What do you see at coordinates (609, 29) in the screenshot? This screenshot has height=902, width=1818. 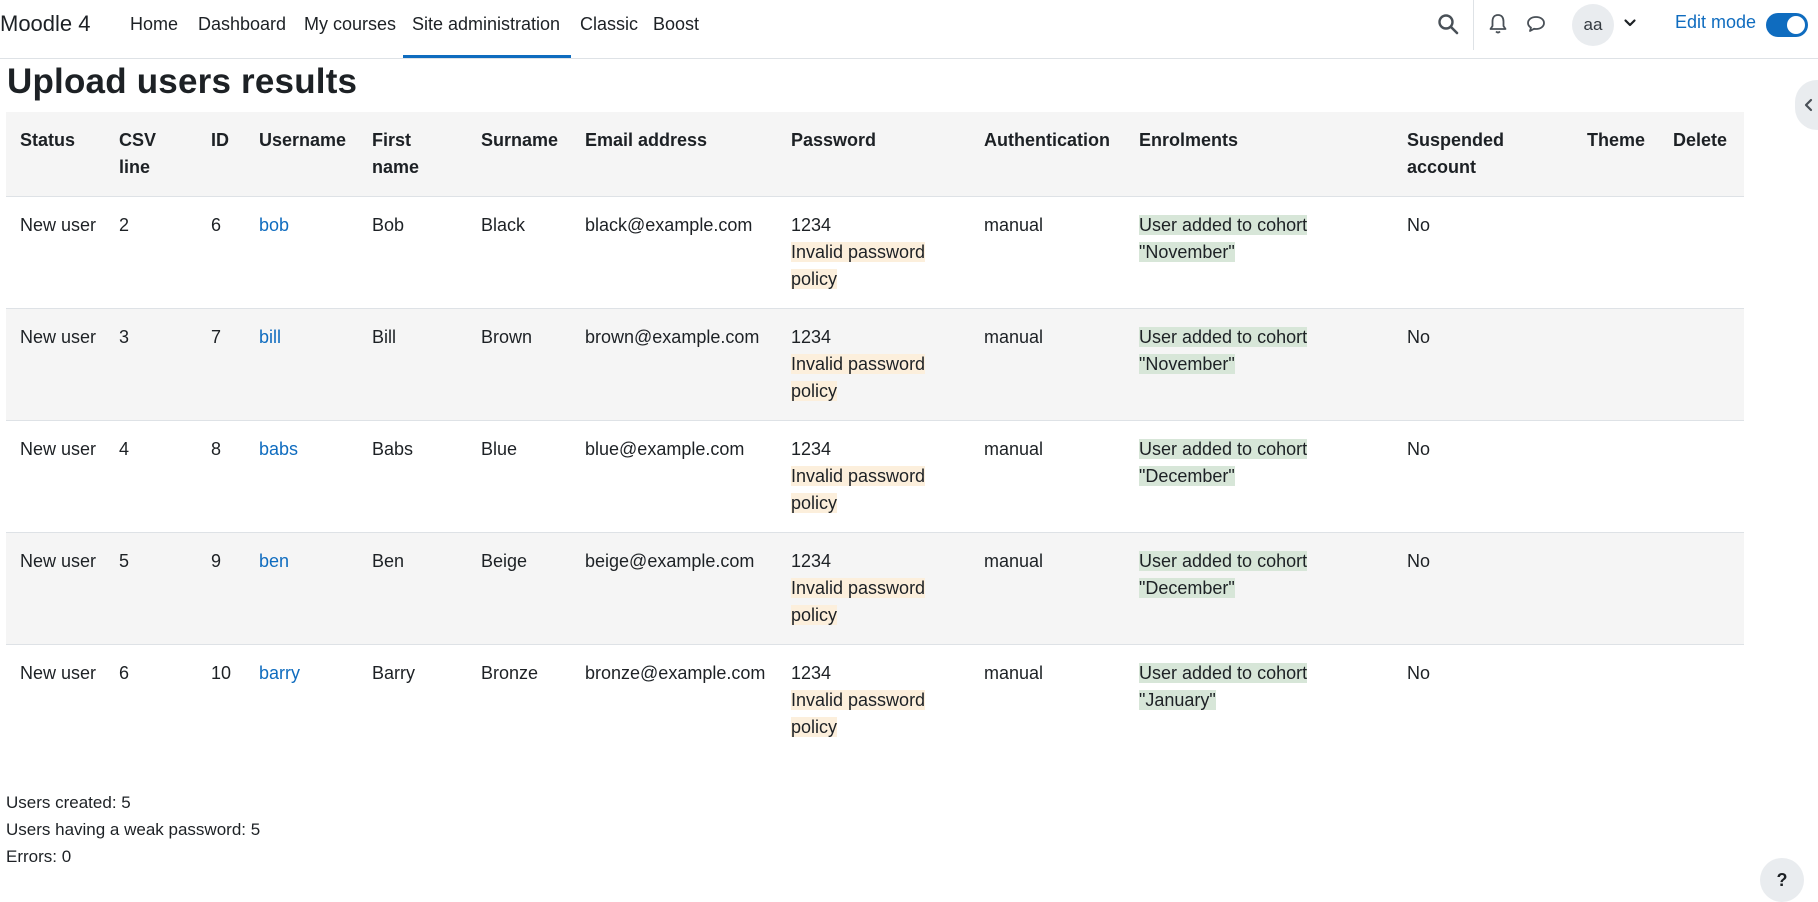 I see `nav-classic: Classic` at bounding box center [609, 29].